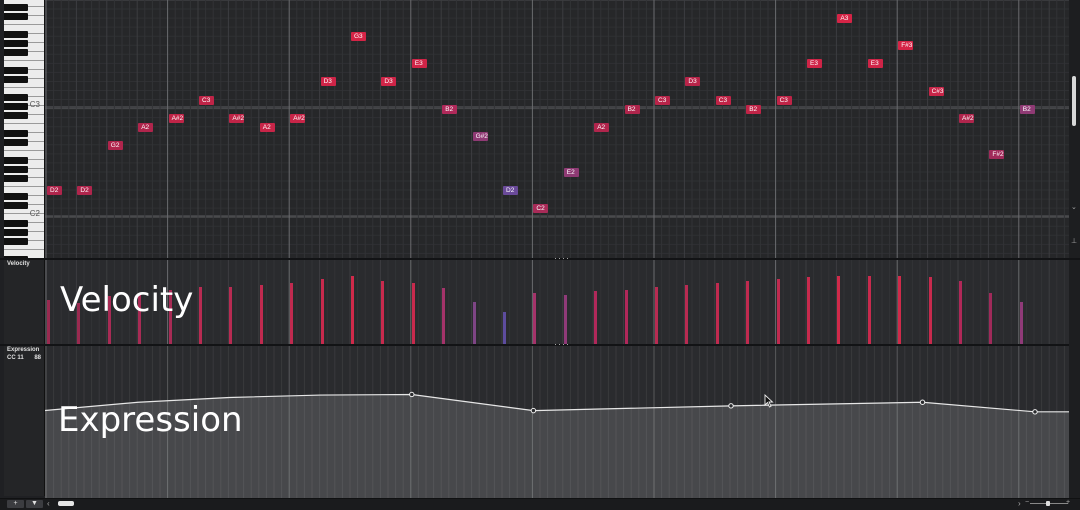 The height and width of the screenshot is (510, 1080). What do you see at coordinates (1074, 241) in the screenshot?
I see `zoom-handle-icon: ⊥` at bounding box center [1074, 241].